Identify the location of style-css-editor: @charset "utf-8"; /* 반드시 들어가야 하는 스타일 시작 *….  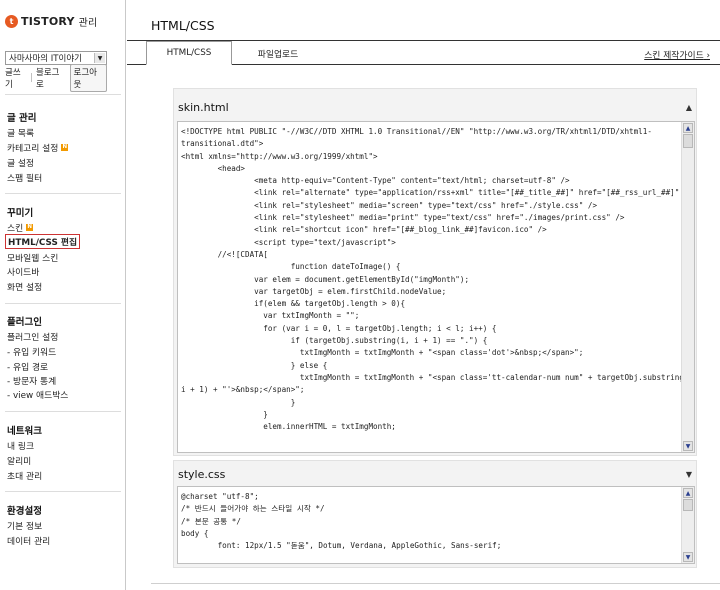
(436, 525).